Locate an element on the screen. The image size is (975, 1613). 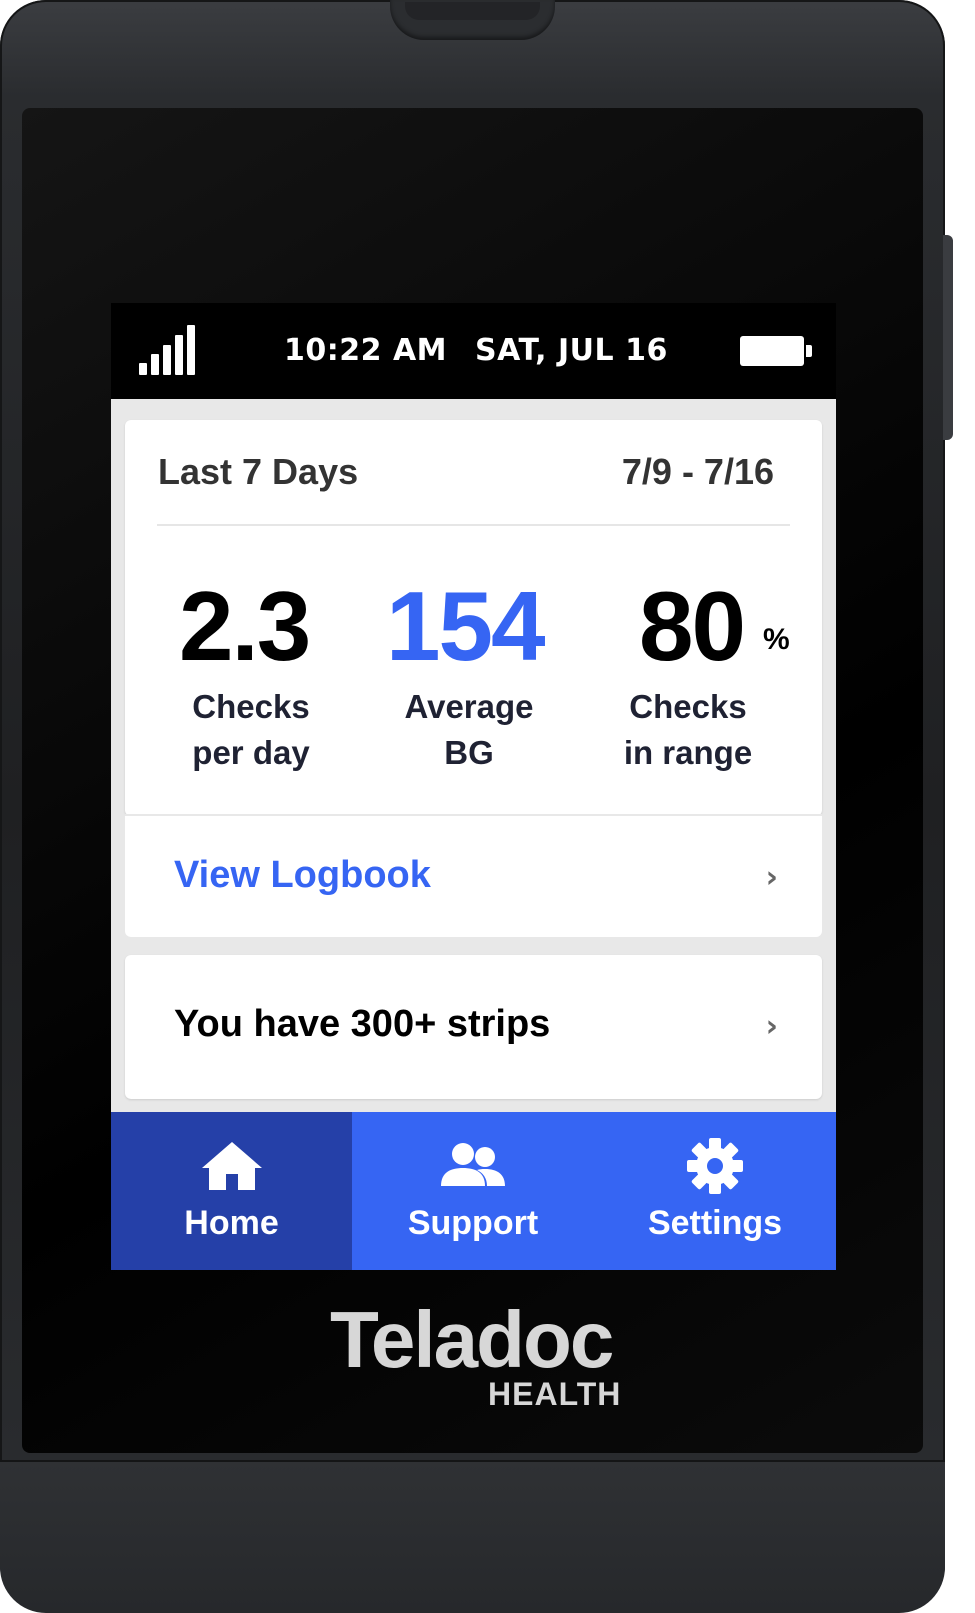
brand-logo-sub: HEALTH is located at coordinates (555, 1394).